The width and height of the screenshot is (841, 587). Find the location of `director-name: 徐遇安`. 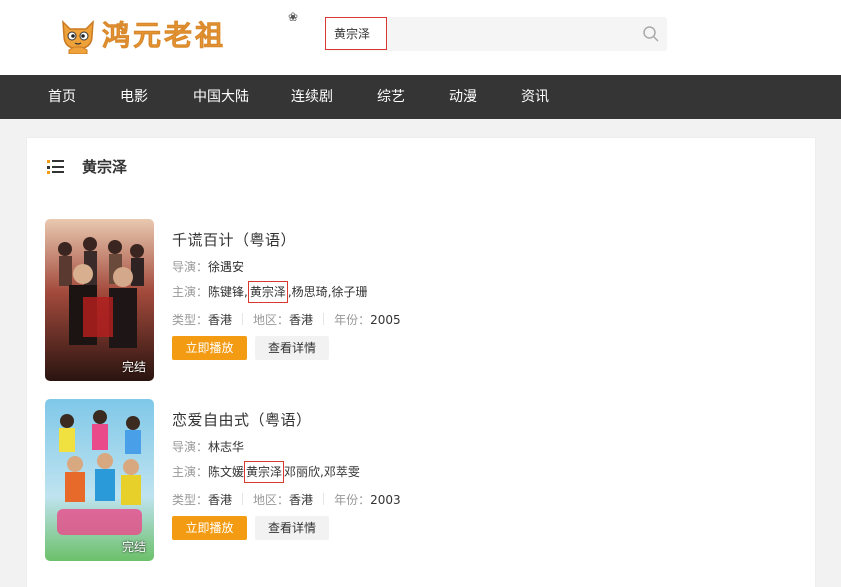

director-name: 徐遇安 is located at coordinates (226, 267).